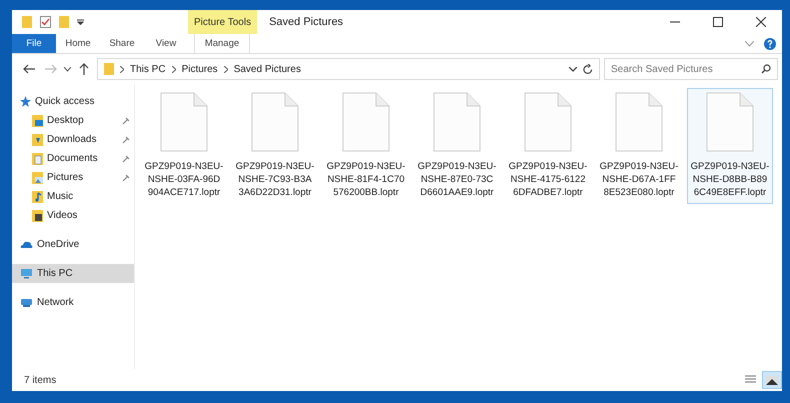 The image size is (790, 403). I want to click on sidebar-item-label: Downloads, so click(72, 139).